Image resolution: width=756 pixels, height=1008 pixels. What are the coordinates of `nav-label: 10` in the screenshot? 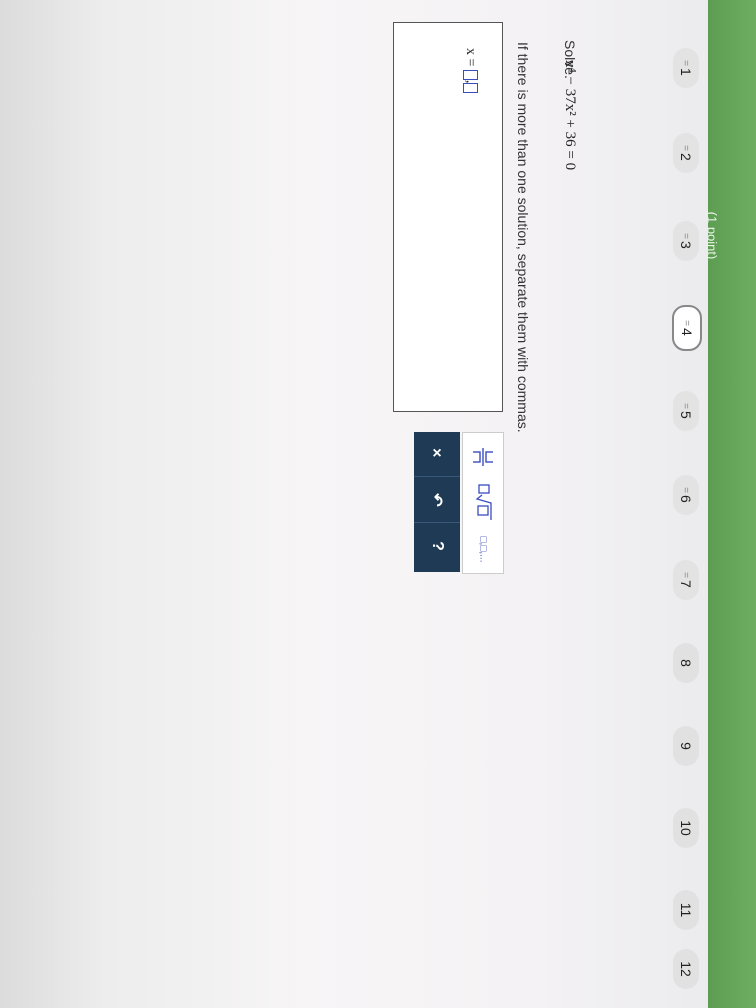 It's located at (686, 828).